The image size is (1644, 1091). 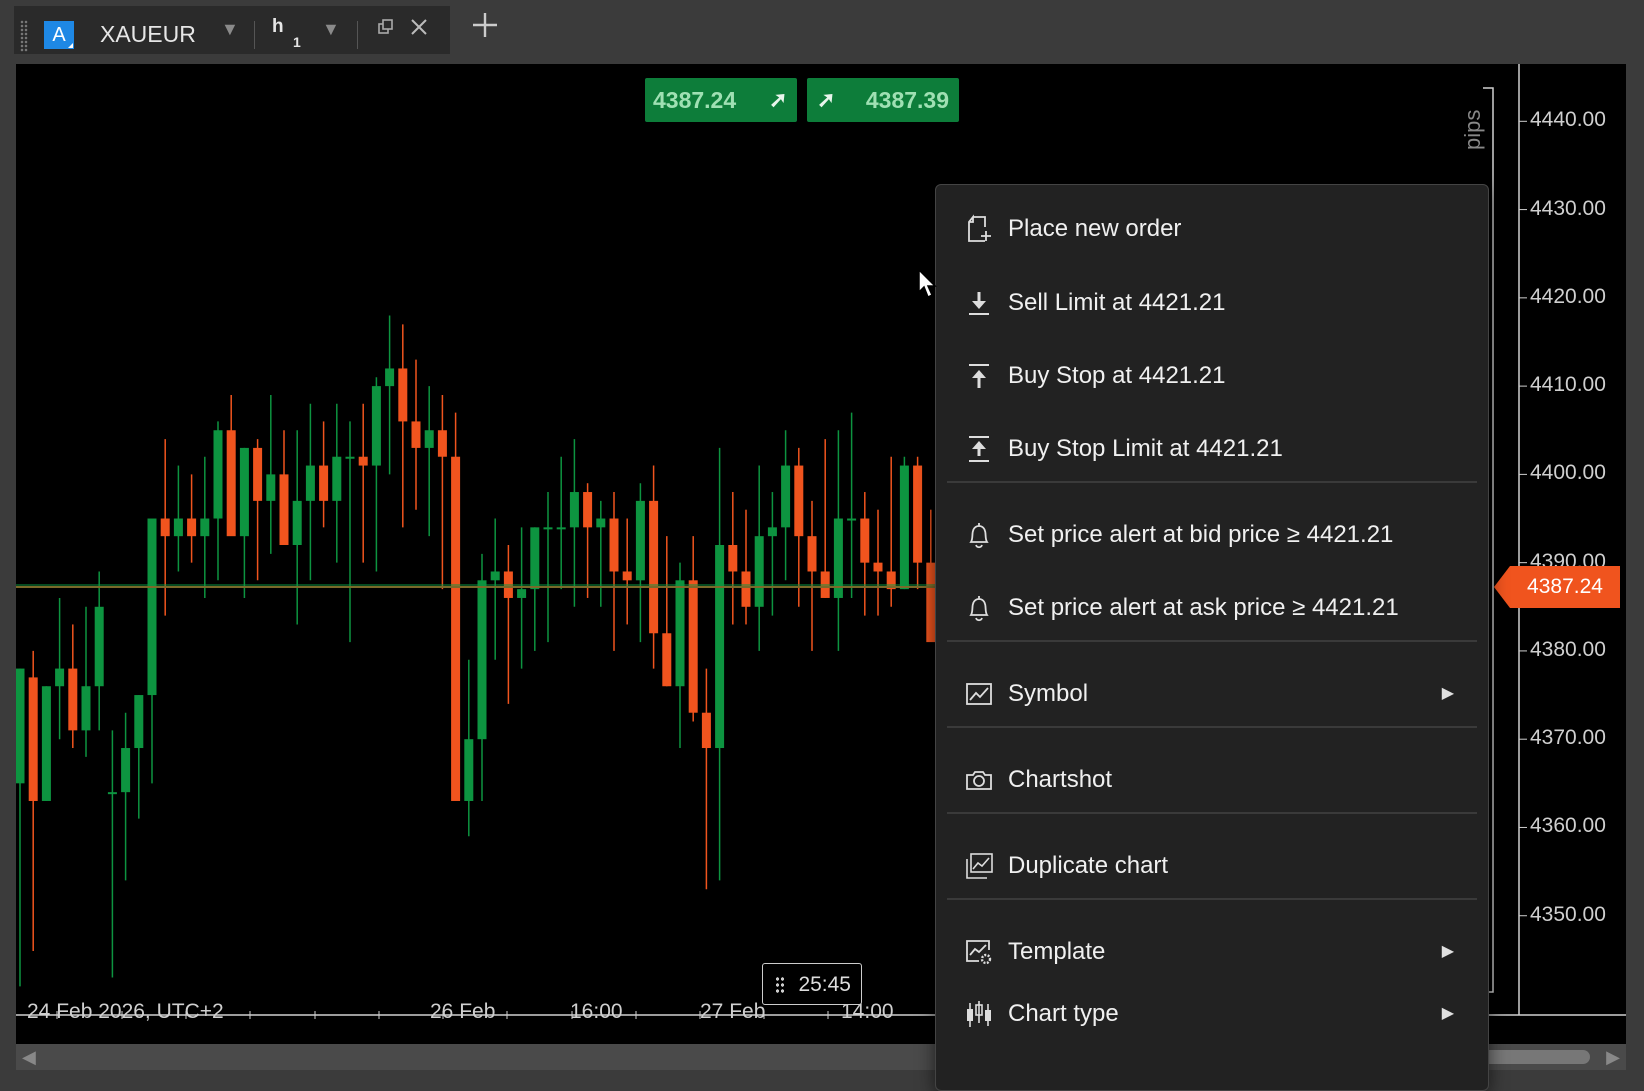 I want to click on menu-item-buy-stop-limit: Buy Stop Limit at 4421.21, so click(x=1212, y=449).